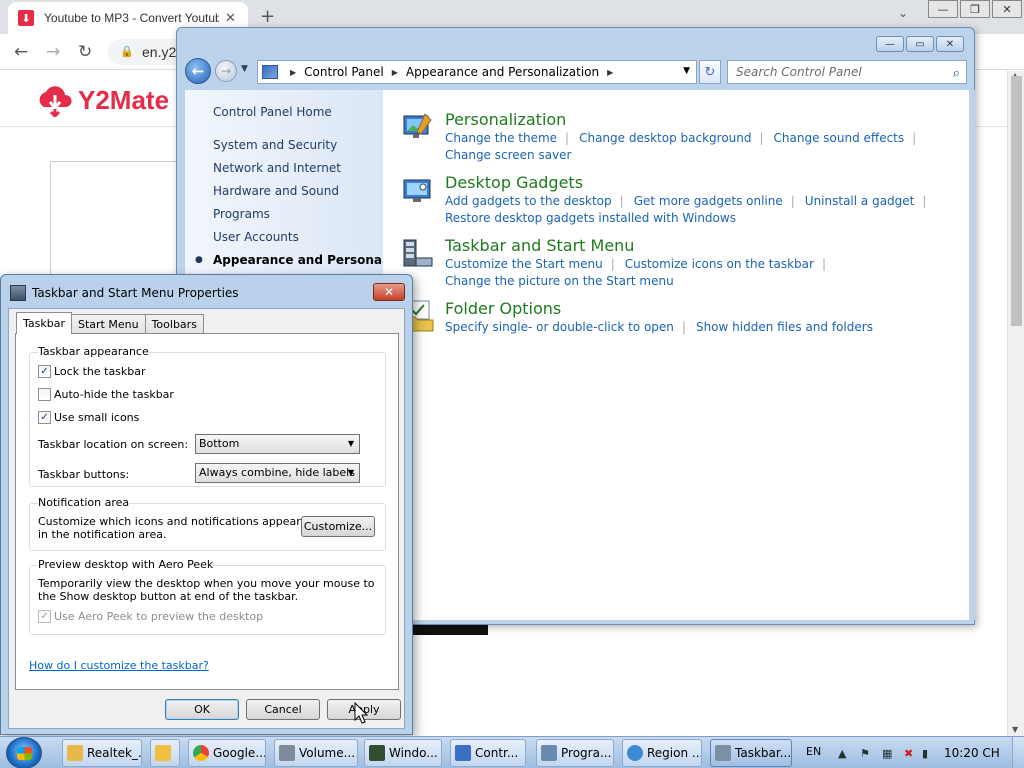 This screenshot has width=1024, height=768. Describe the element at coordinates (665, 138) in the screenshot. I see `link-change-background: Change desktop background` at that location.